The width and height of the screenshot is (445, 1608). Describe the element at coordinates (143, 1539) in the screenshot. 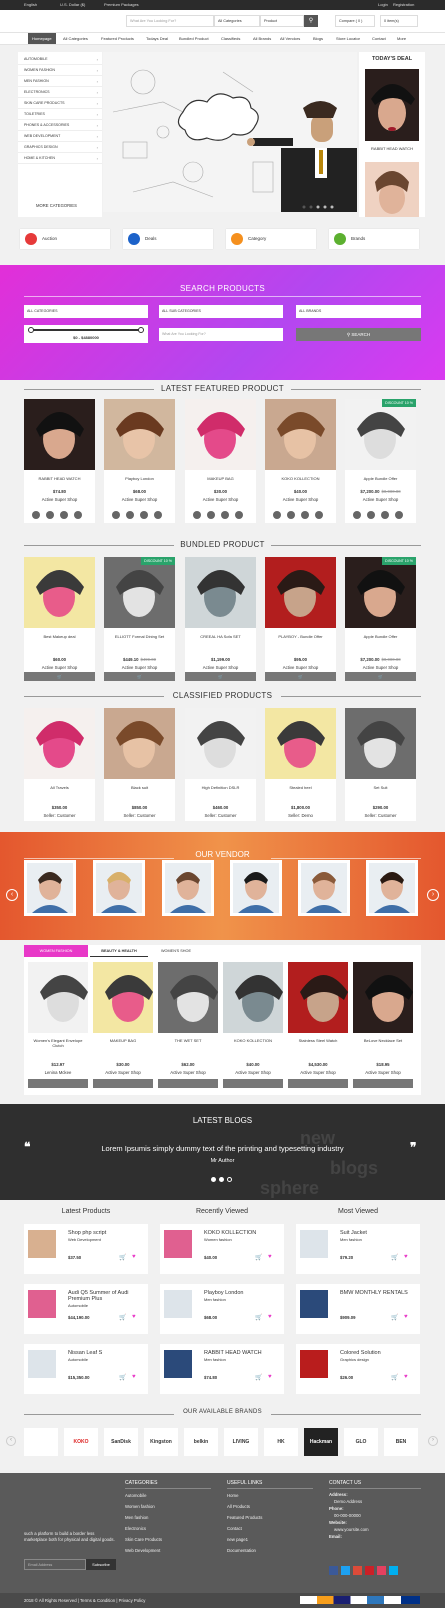

I see `footer-link: Skin Care Products` at that location.